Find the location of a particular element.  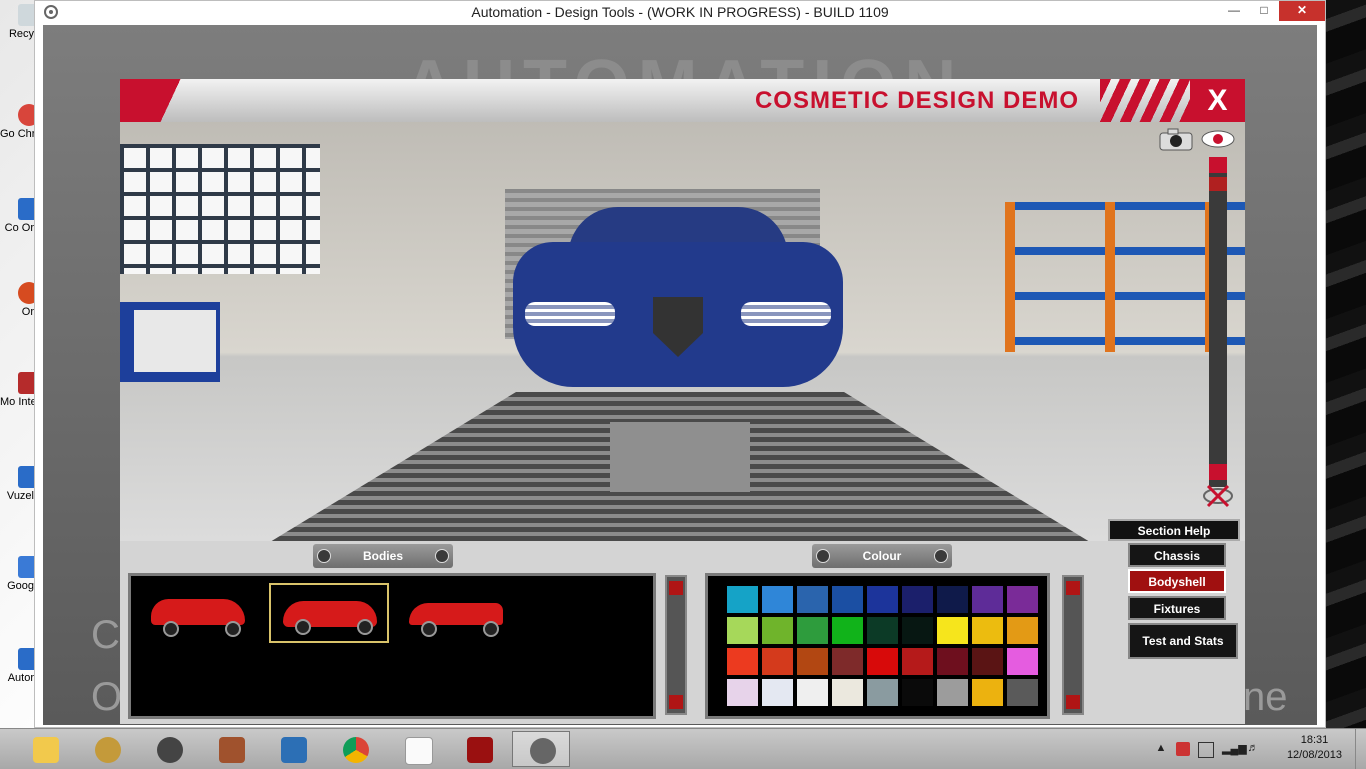

body-option-coupe is located at coordinates (457, 613).